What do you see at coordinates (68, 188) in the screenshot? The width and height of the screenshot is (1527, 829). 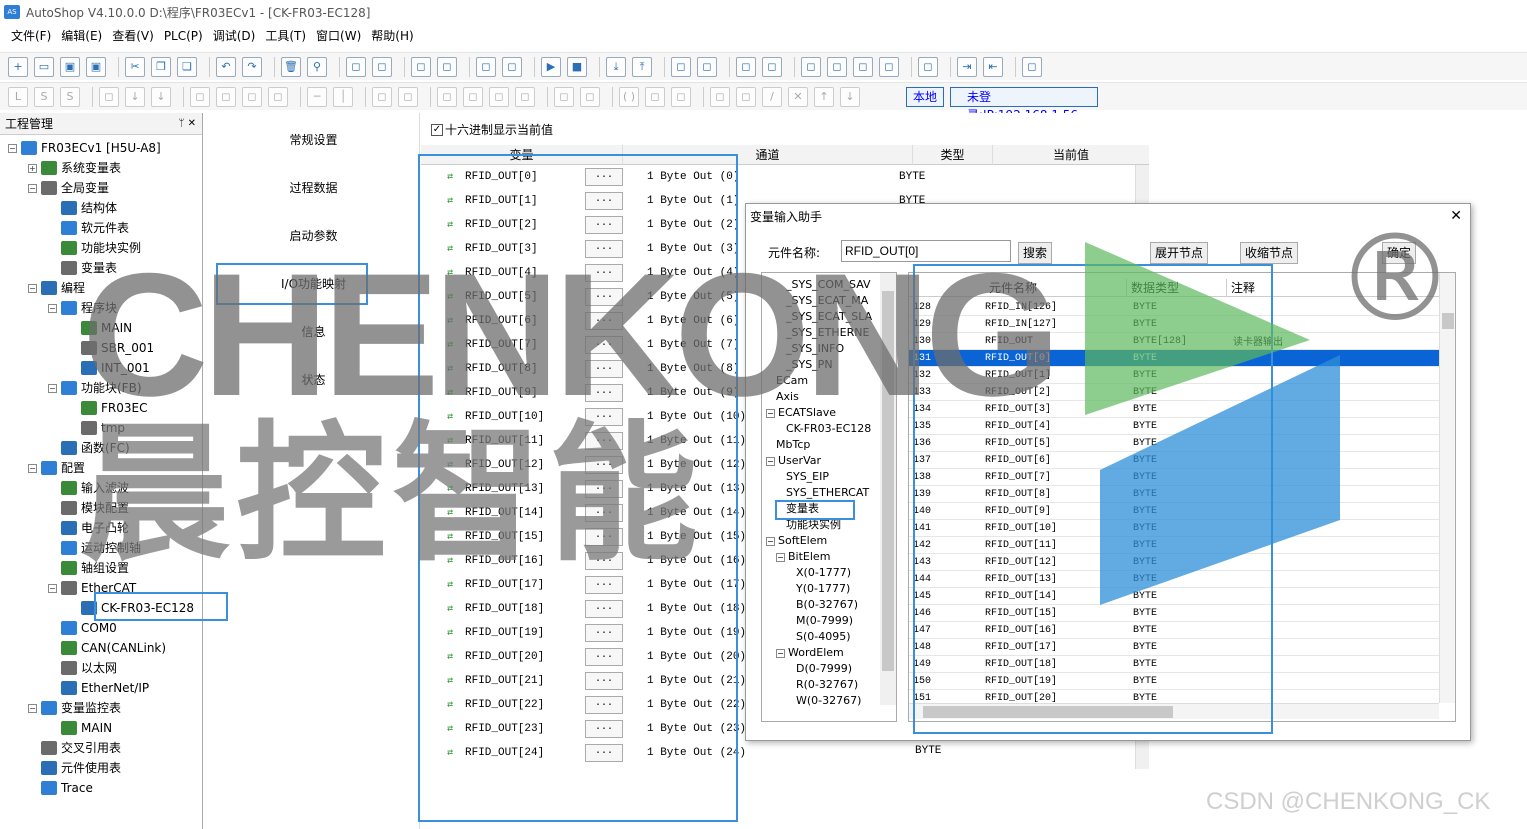 I see `tree-node: − 全局变量` at bounding box center [68, 188].